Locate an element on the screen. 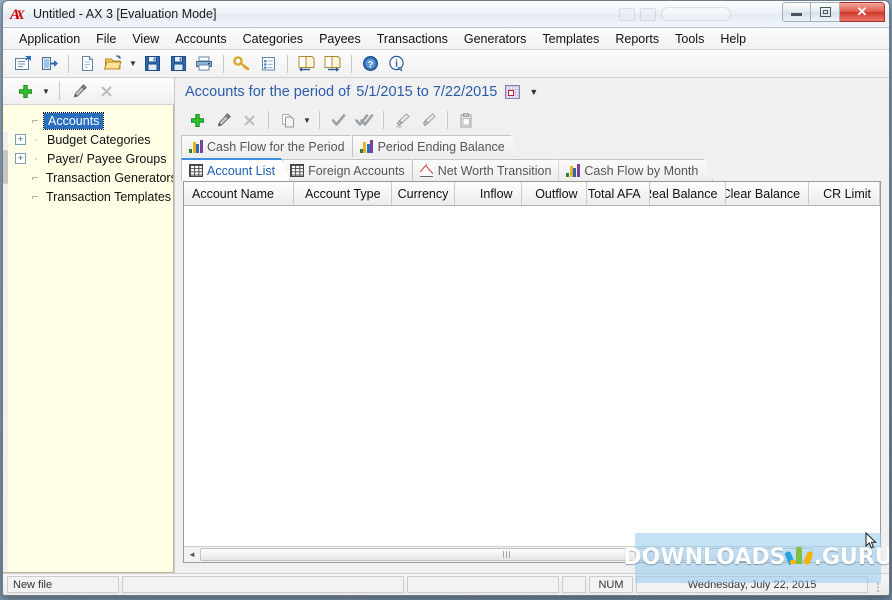 This screenshot has height=600, width=892. menu-item-tools: Tools is located at coordinates (689, 39).